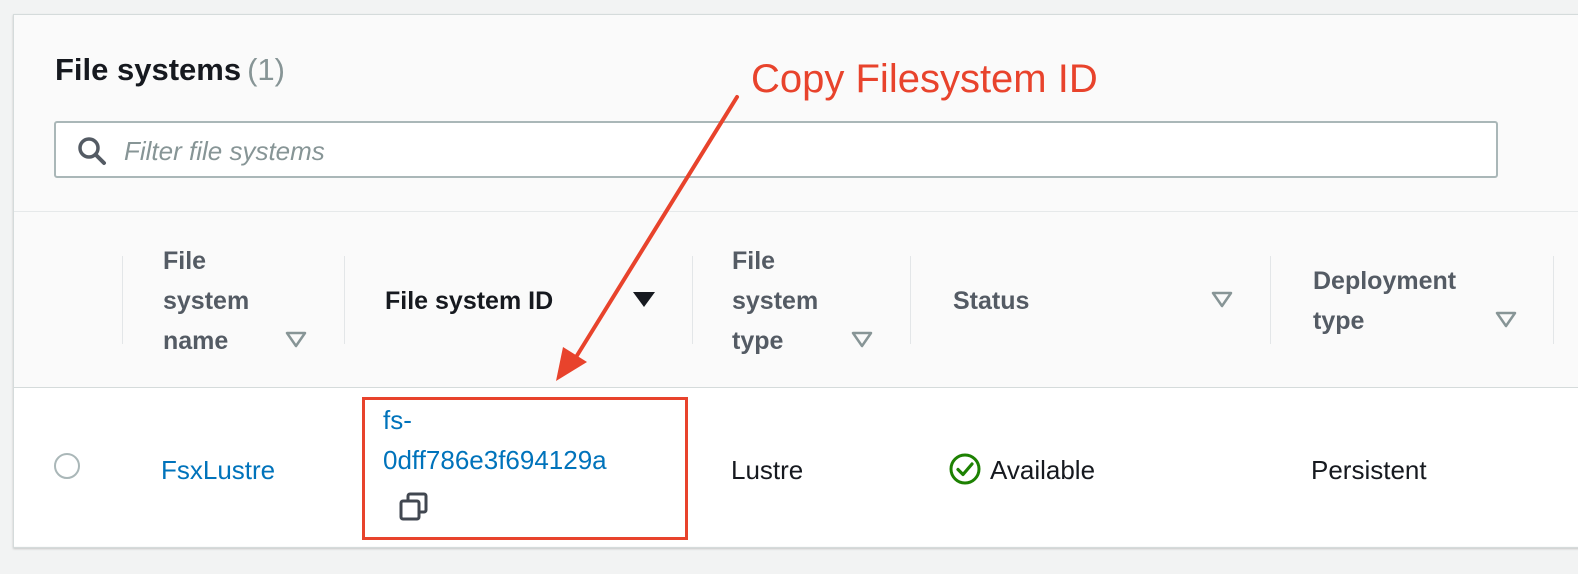 The width and height of the screenshot is (1578, 574). What do you see at coordinates (767, 470) in the screenshot?
I see `file-system-type-value: Lustre` at bounding box center [767, 470].